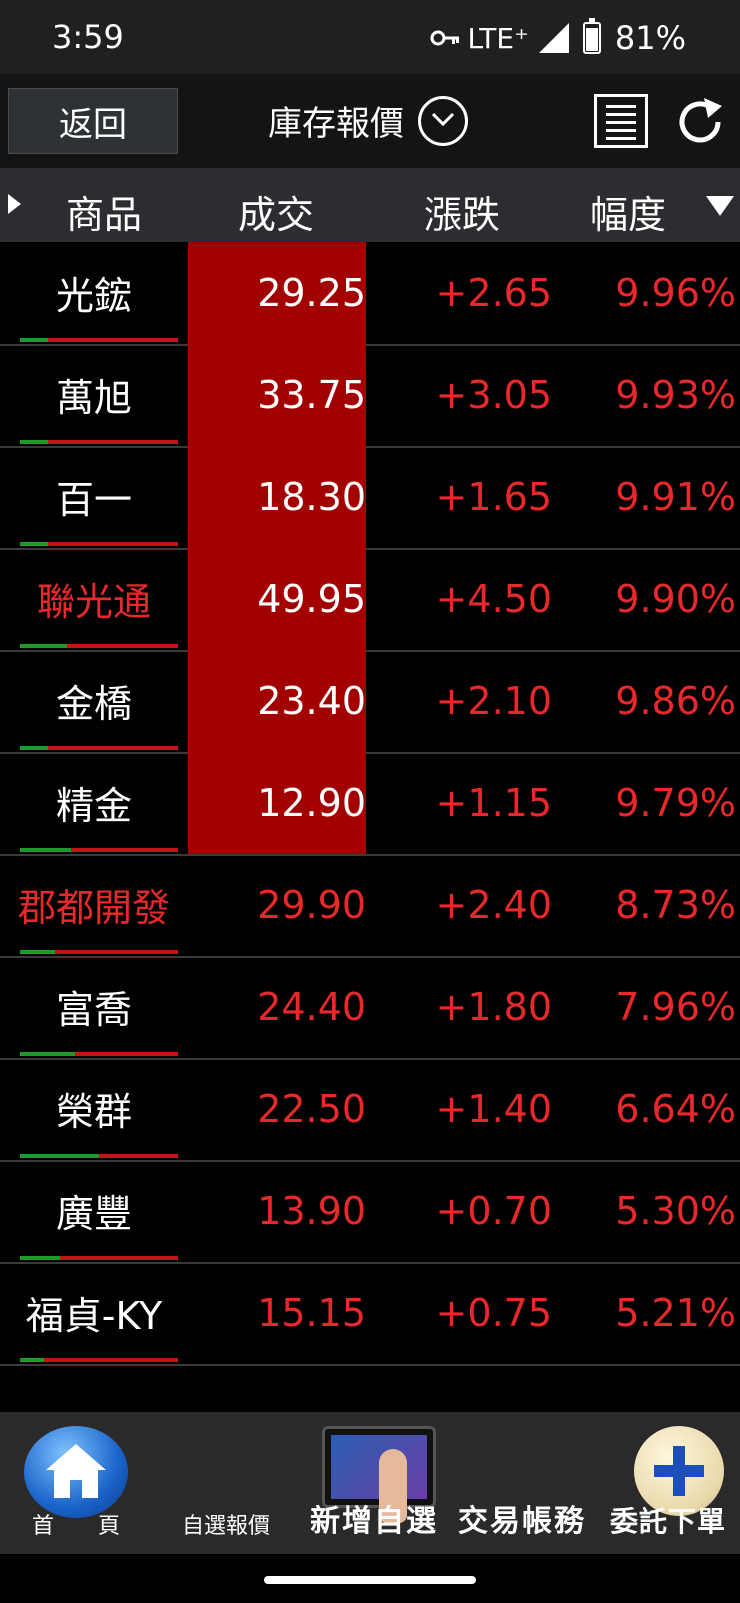 This screenshot has height=1603, width=740. What do you see at coordinates (277, 599) in the screenshot?
I see `last-price: 49.95` at bounding box center [277, 599].